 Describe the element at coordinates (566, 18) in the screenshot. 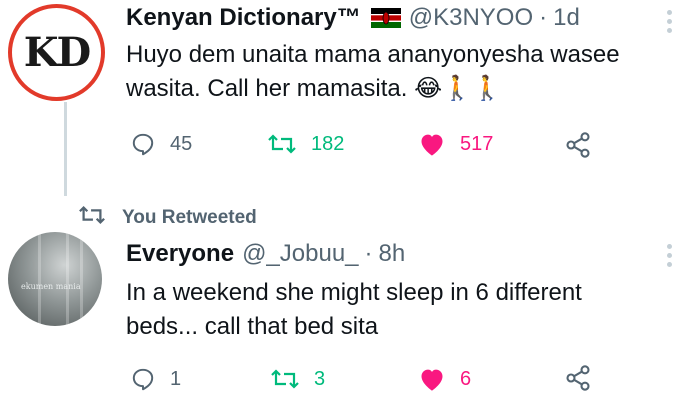

I see `timestamp: 1d` at that location.